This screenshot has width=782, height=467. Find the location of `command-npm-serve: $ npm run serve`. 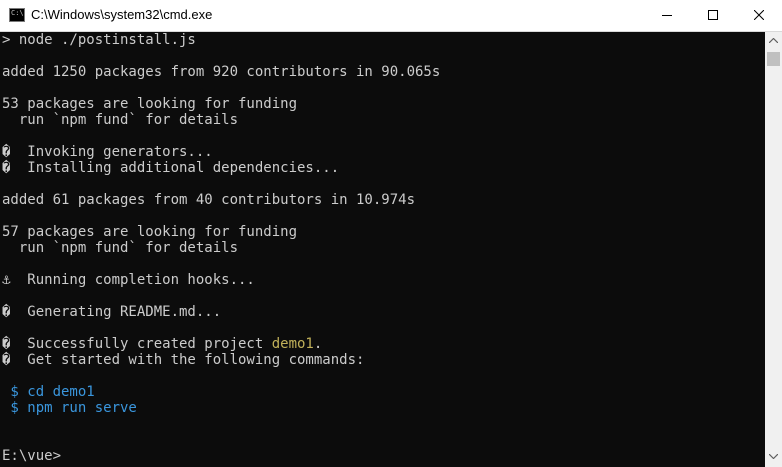

command-npm-serve: $ npm run serve is located at coordinates (69, 408).